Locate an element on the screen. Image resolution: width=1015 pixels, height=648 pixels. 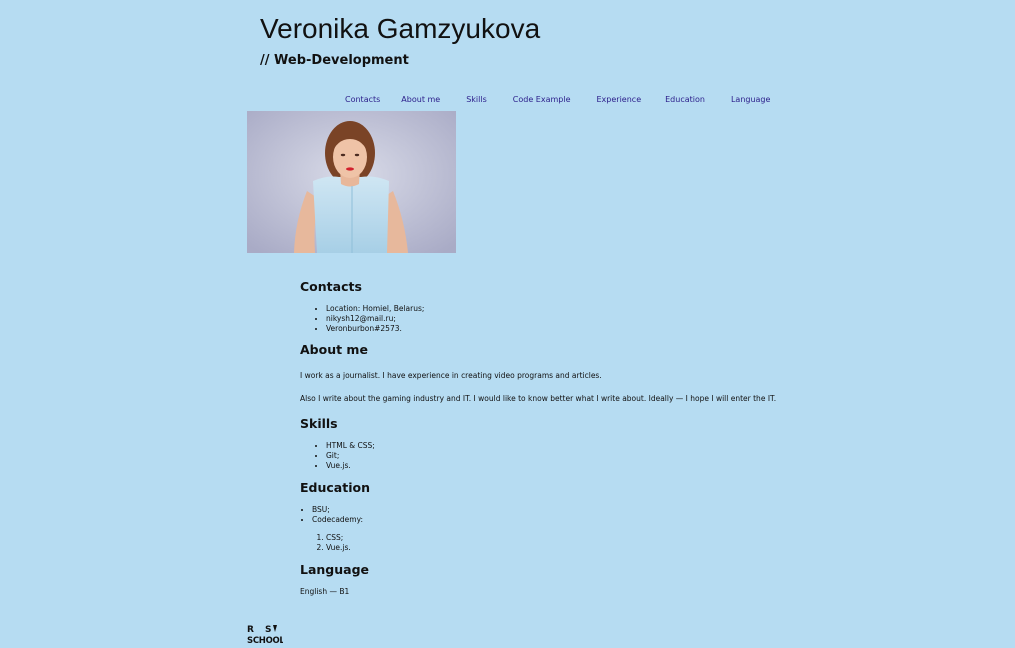
skill-item: HTML & CSS; is located at coordinates (350, 446).